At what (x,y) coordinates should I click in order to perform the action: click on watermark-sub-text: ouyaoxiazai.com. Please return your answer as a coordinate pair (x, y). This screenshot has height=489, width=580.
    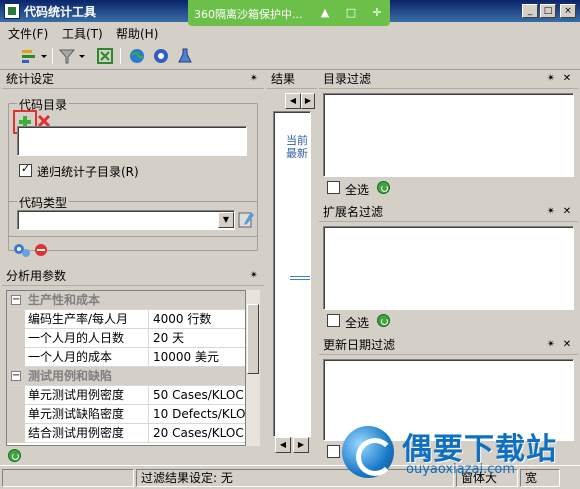
    Looking at the image, I should click on (460, 469).